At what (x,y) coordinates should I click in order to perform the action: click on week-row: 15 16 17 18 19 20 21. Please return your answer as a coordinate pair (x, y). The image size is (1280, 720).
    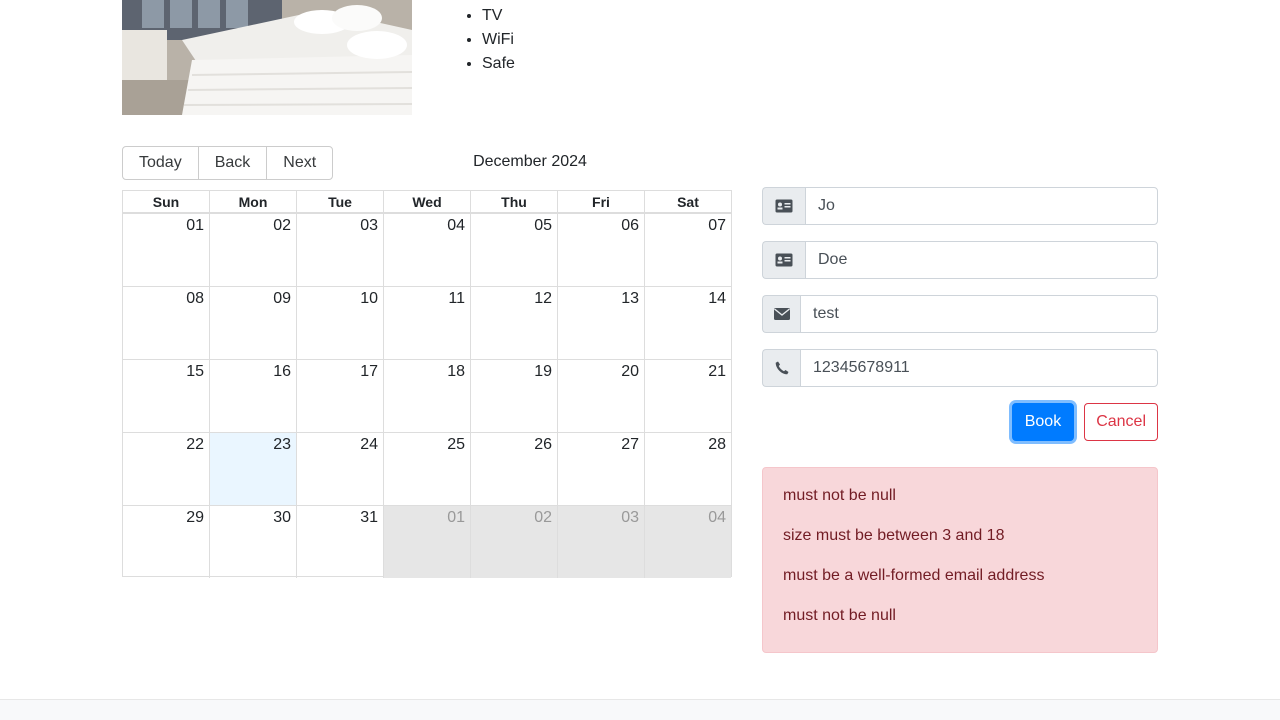
    Looking at the image, I should click on (427, 395).